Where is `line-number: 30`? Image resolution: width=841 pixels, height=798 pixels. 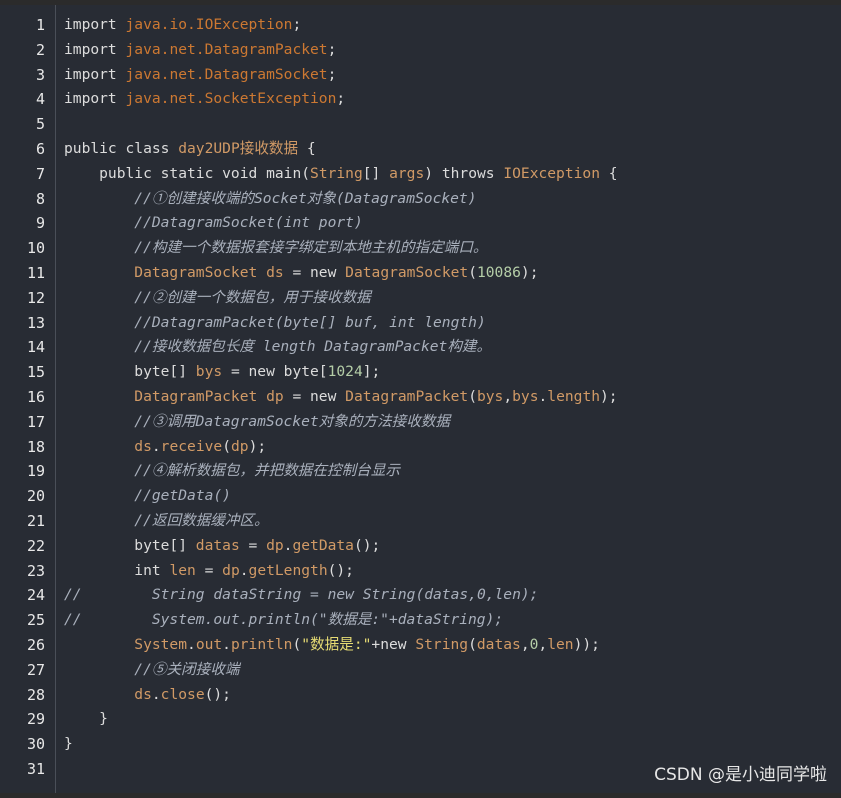 line-number: 30 is located at coordinates (35, 744).